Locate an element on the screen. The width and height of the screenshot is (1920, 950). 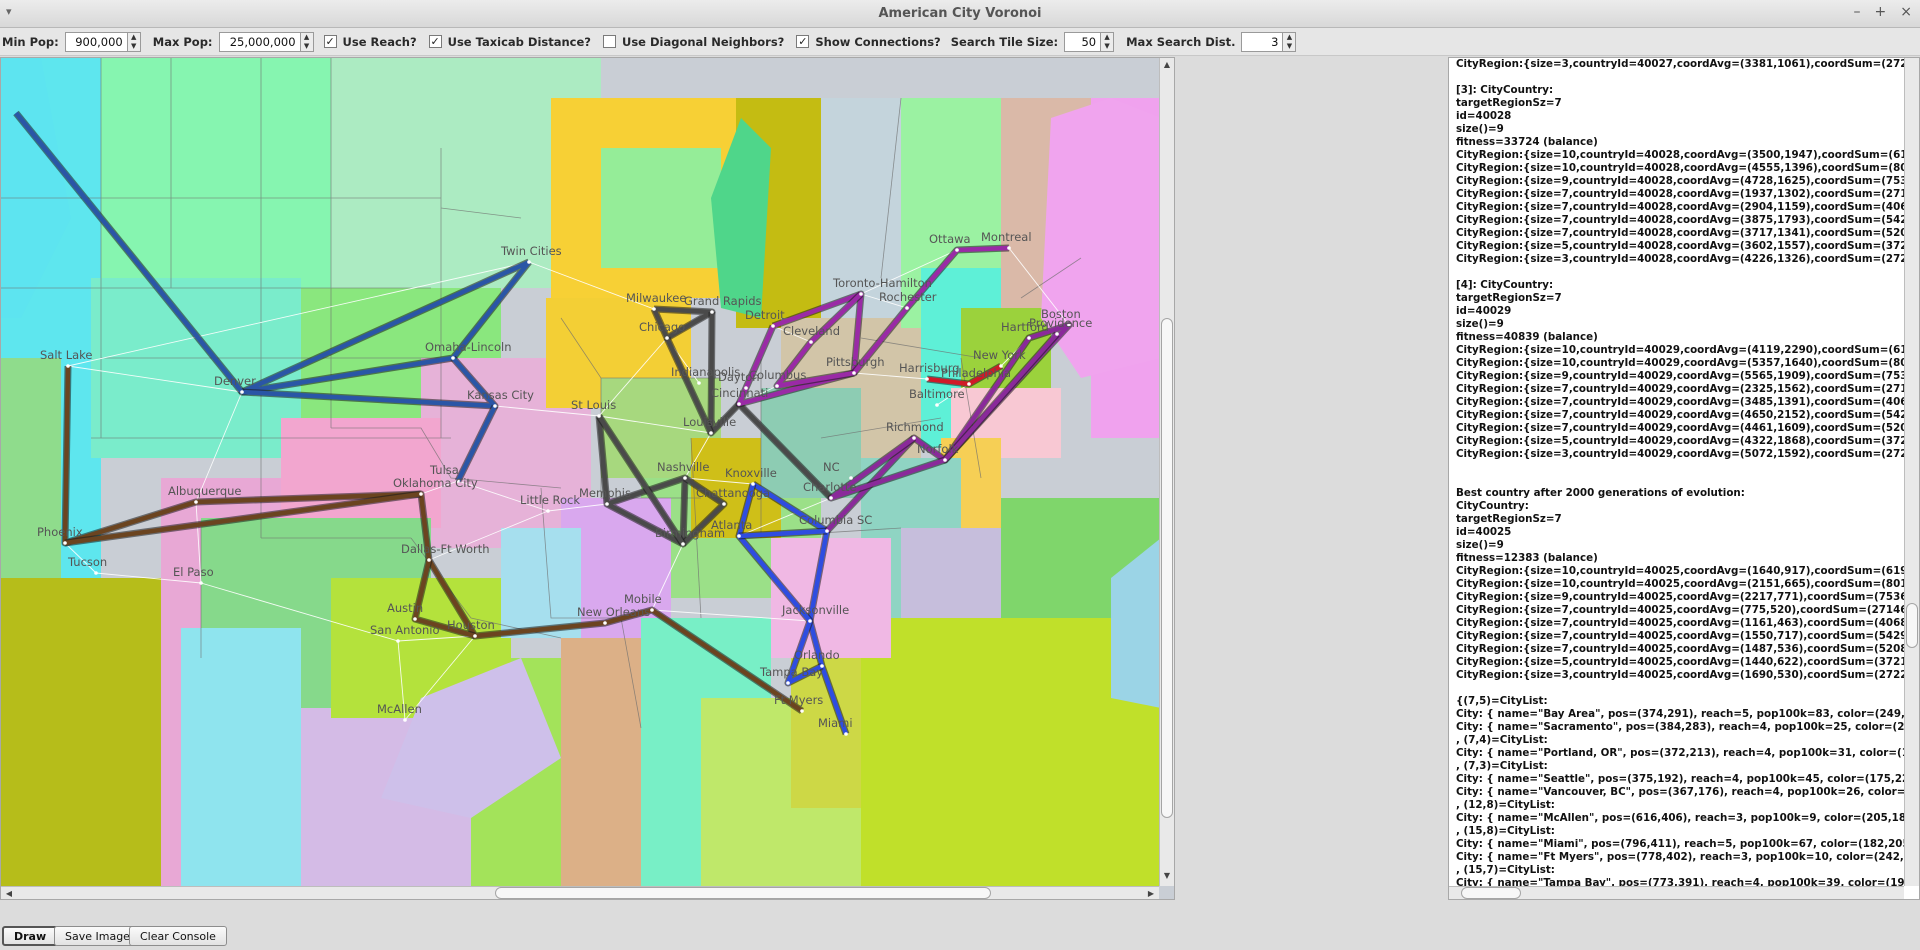
max-pop-input is located at coordinates (259, 41).